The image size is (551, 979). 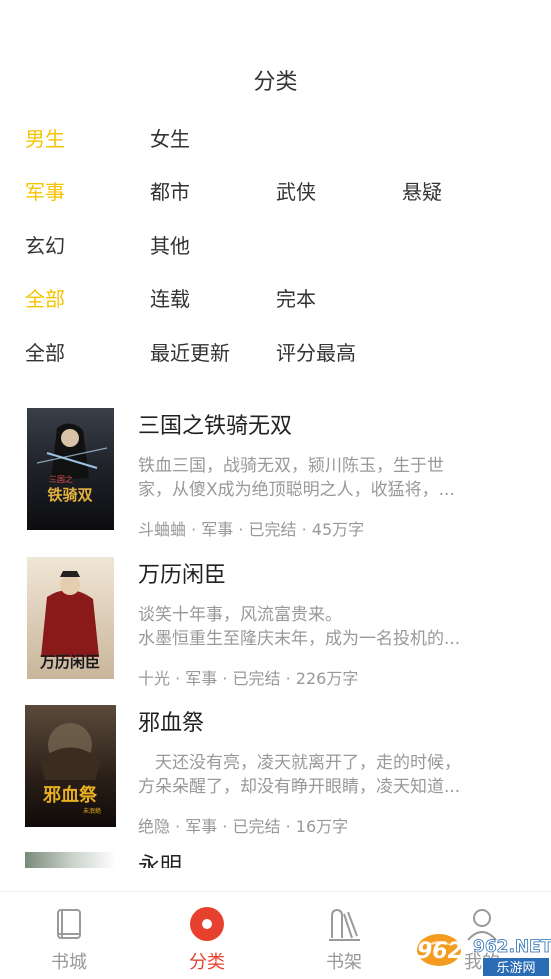 I want to click on book-cover-image: 铁骑双 三国之, so click(x=70, y=469).